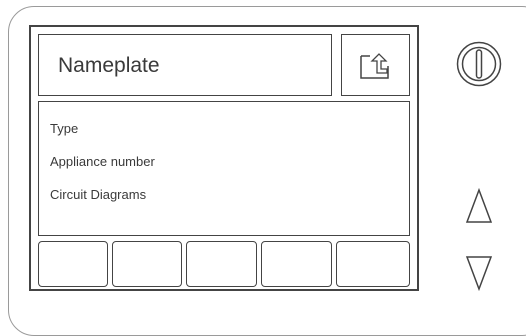  I want to click on menu-item-appliance-number: Appliance number, so click(102, 161).